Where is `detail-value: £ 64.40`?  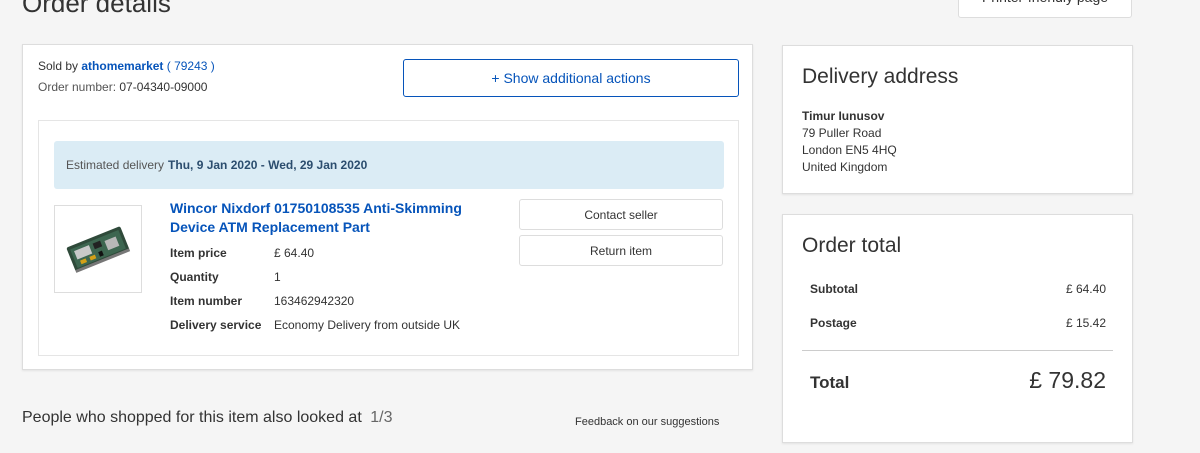
detail-value: £ 64.40 is located at coordinates (294, 253).